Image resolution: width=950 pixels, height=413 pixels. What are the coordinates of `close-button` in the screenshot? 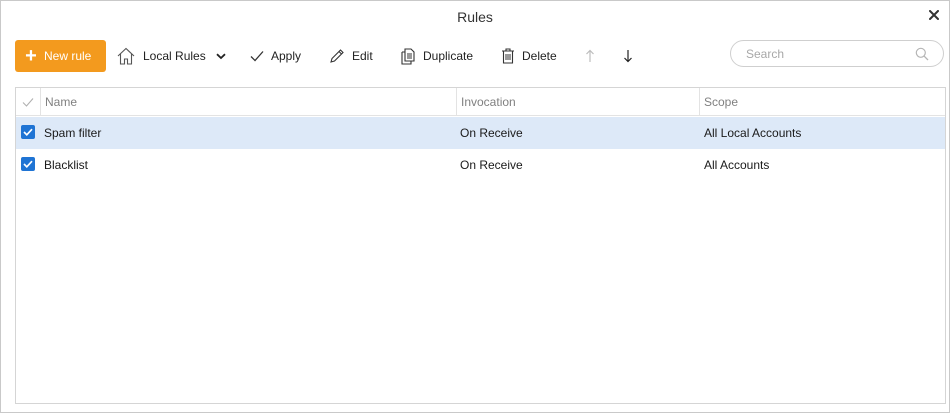 It's located at (934, 15).